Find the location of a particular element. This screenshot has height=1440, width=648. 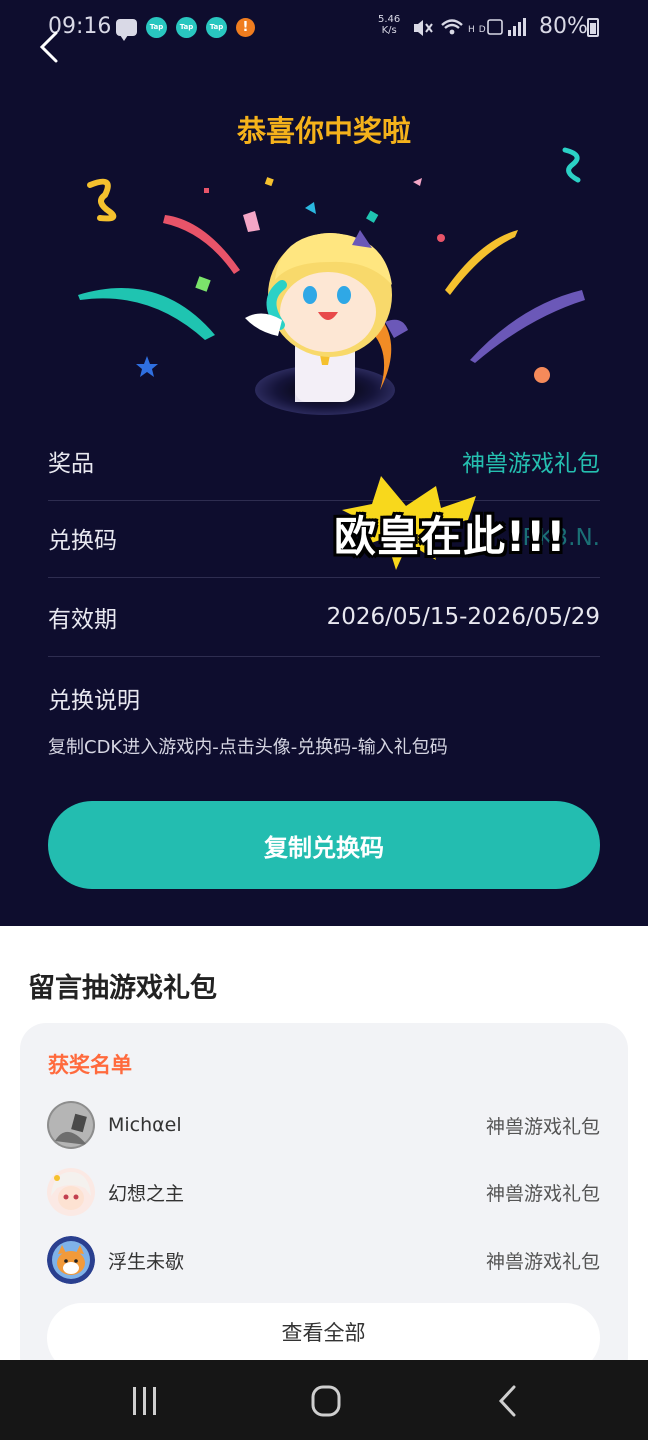

network-speed-value: 5.46 is located at coordinates (389, 19).